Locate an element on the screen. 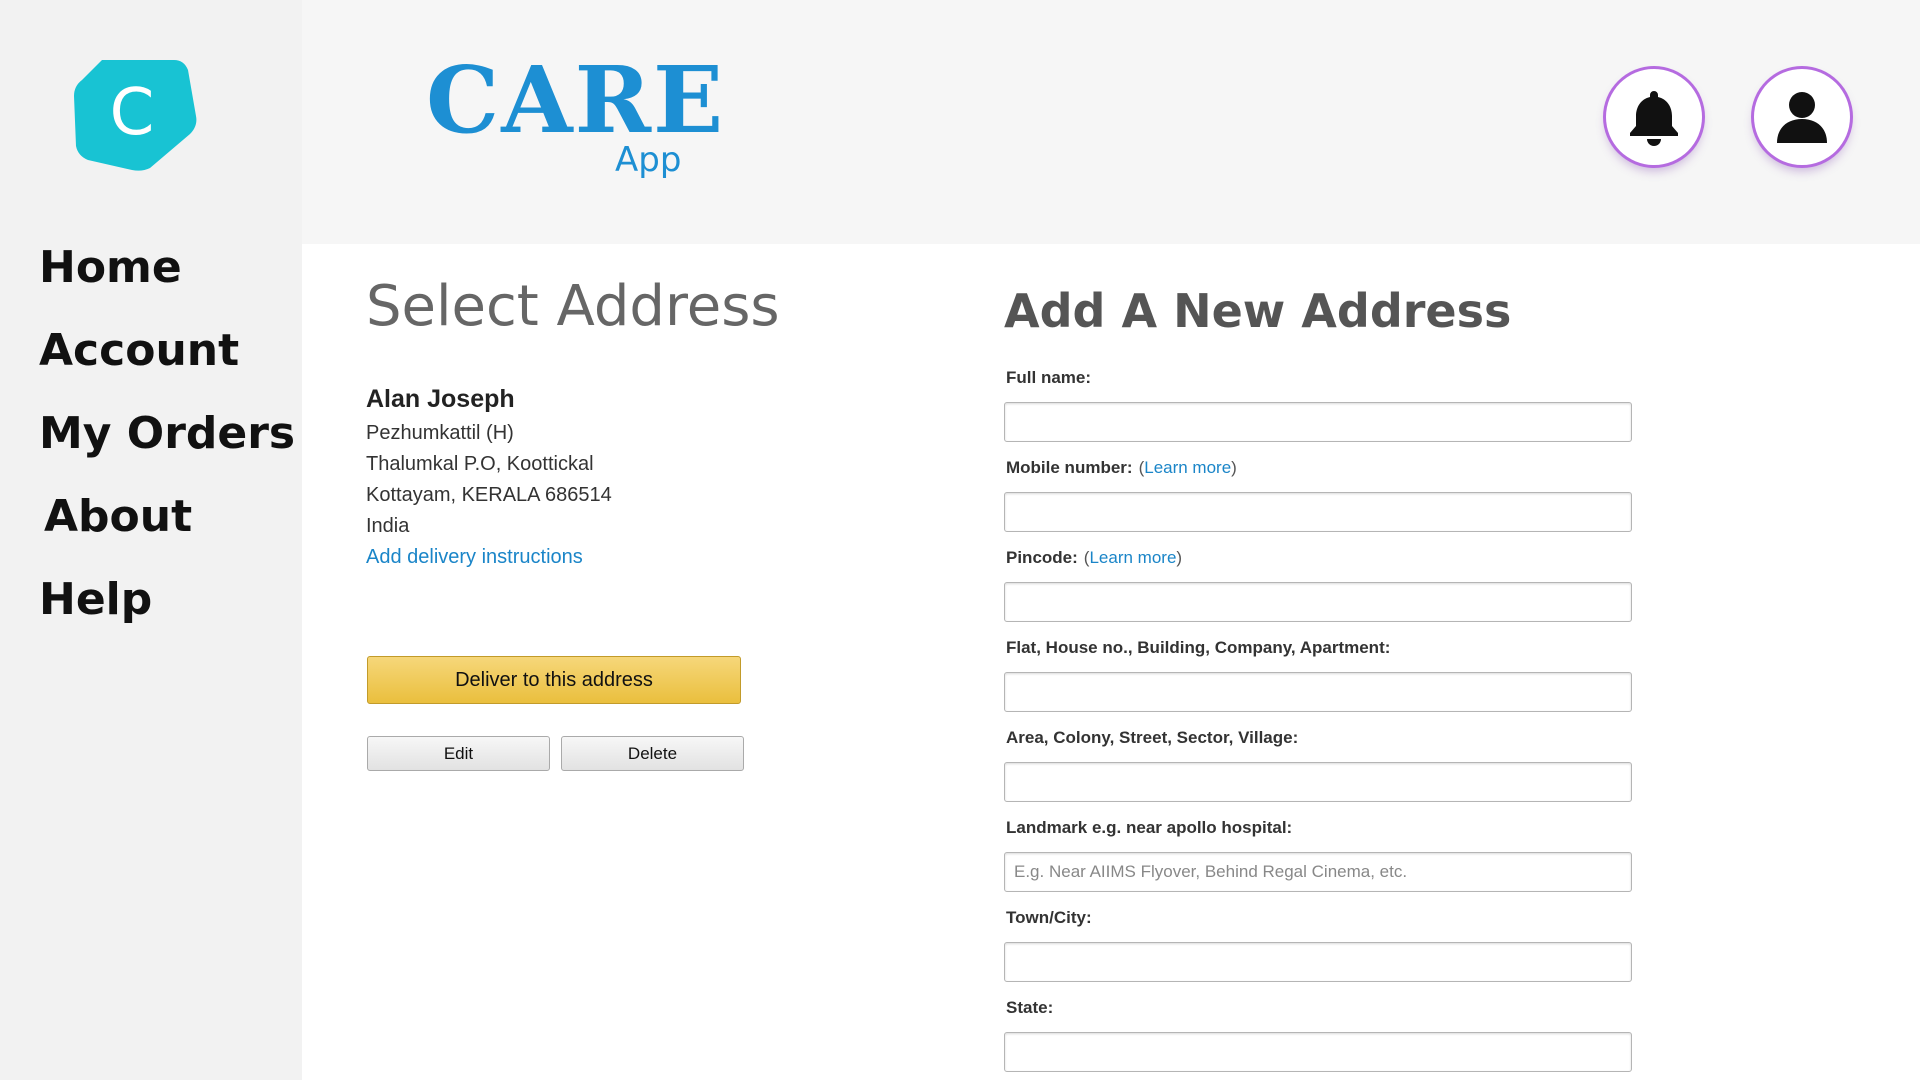  field-label: Full name: is located at coordinates (1049, 377).